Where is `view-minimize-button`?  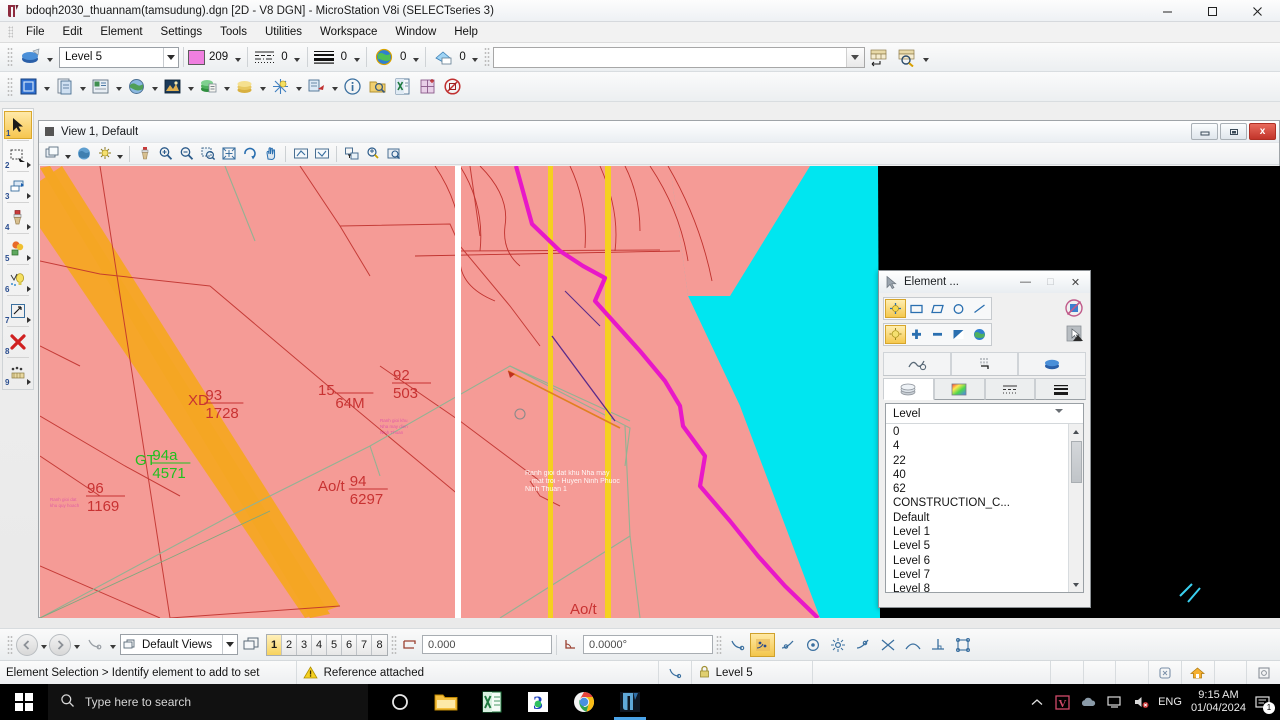 view-minimize-button is located at coordinates (1204, 131).